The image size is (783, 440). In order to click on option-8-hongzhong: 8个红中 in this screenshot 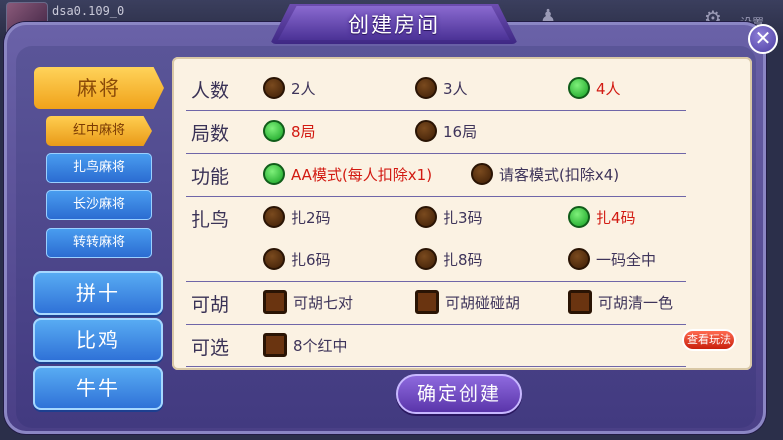, I will do `click(305, 345)`.